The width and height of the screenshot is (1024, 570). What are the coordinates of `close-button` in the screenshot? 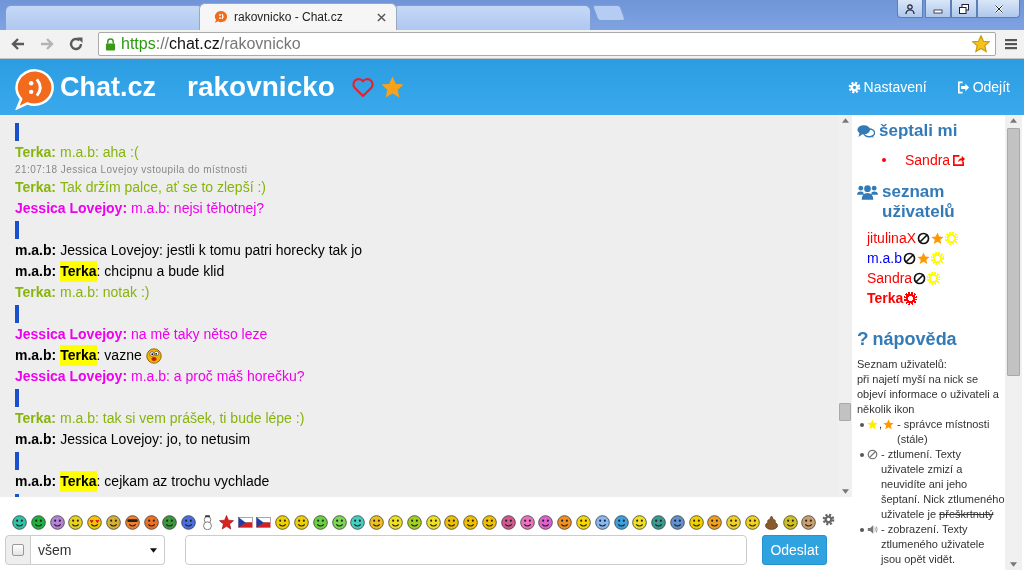 It's located at (998, 9).